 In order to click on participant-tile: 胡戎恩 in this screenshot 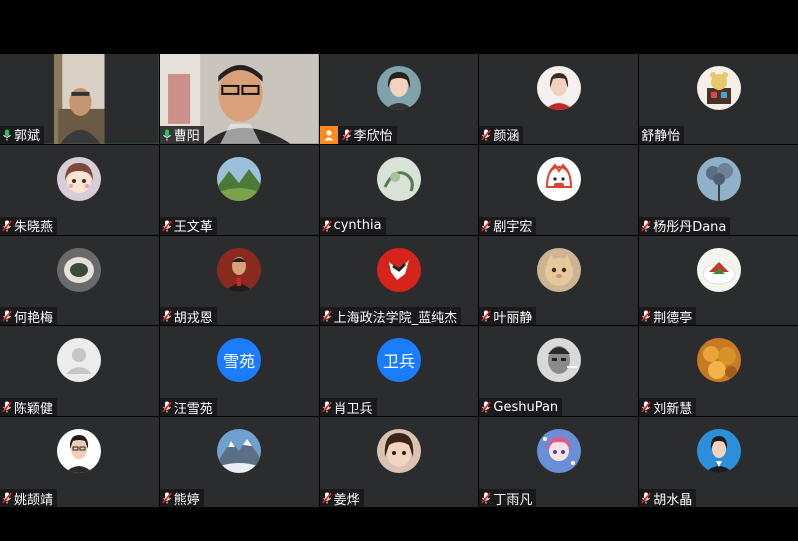, I will do `click(239, 280)`.